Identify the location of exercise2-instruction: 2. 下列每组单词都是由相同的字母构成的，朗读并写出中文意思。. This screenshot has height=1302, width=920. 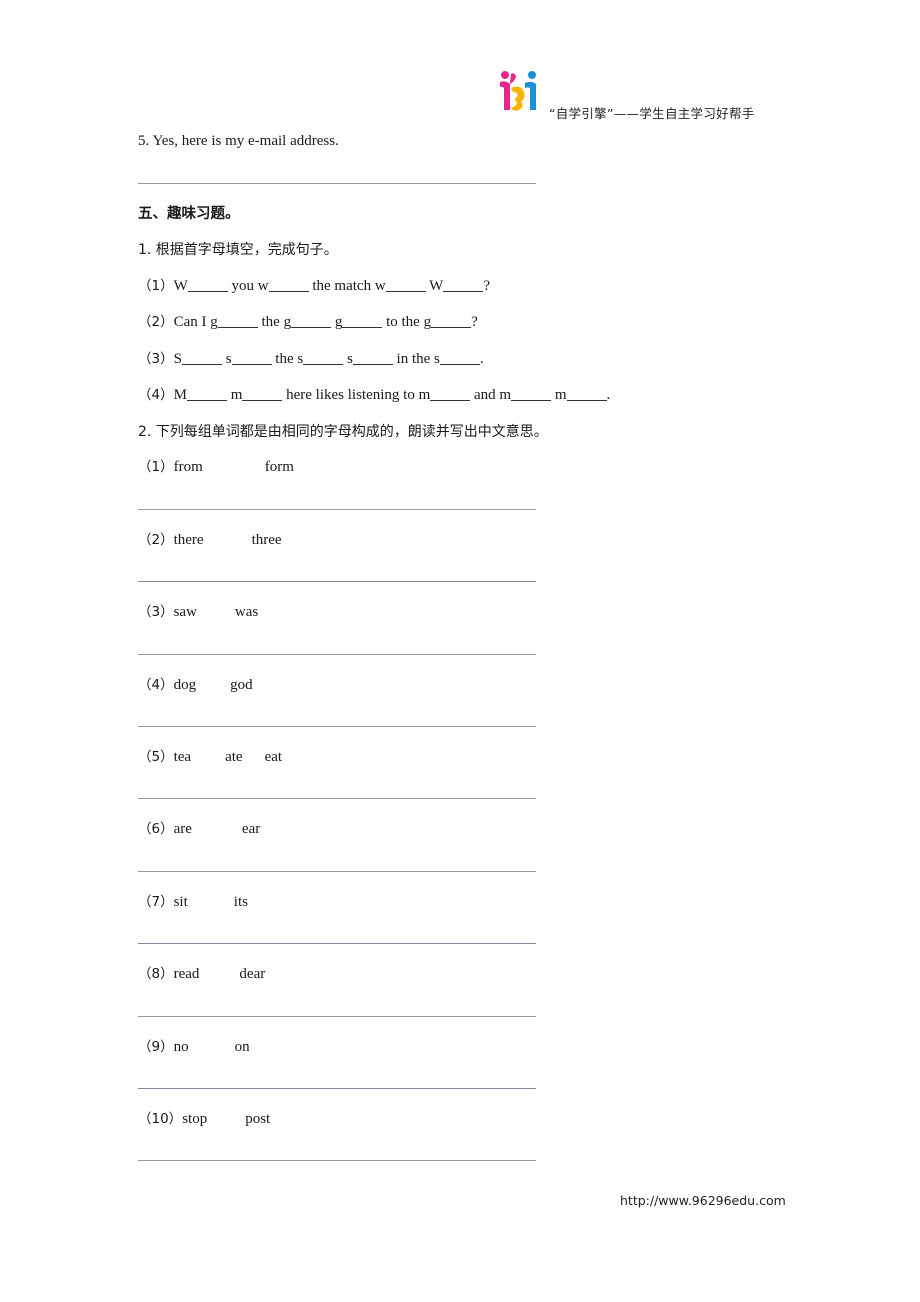
(343, 432).